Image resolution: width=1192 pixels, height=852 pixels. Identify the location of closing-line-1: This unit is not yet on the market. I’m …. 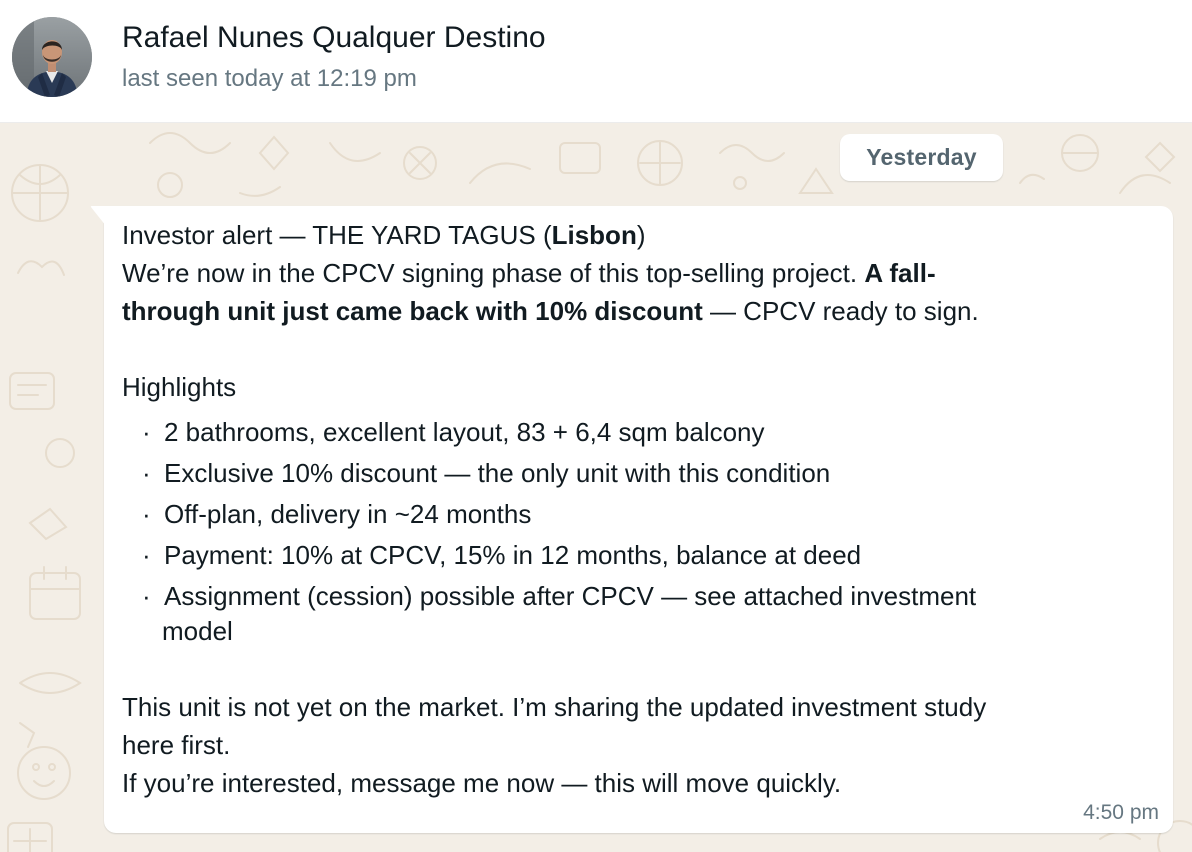
(554, 707).